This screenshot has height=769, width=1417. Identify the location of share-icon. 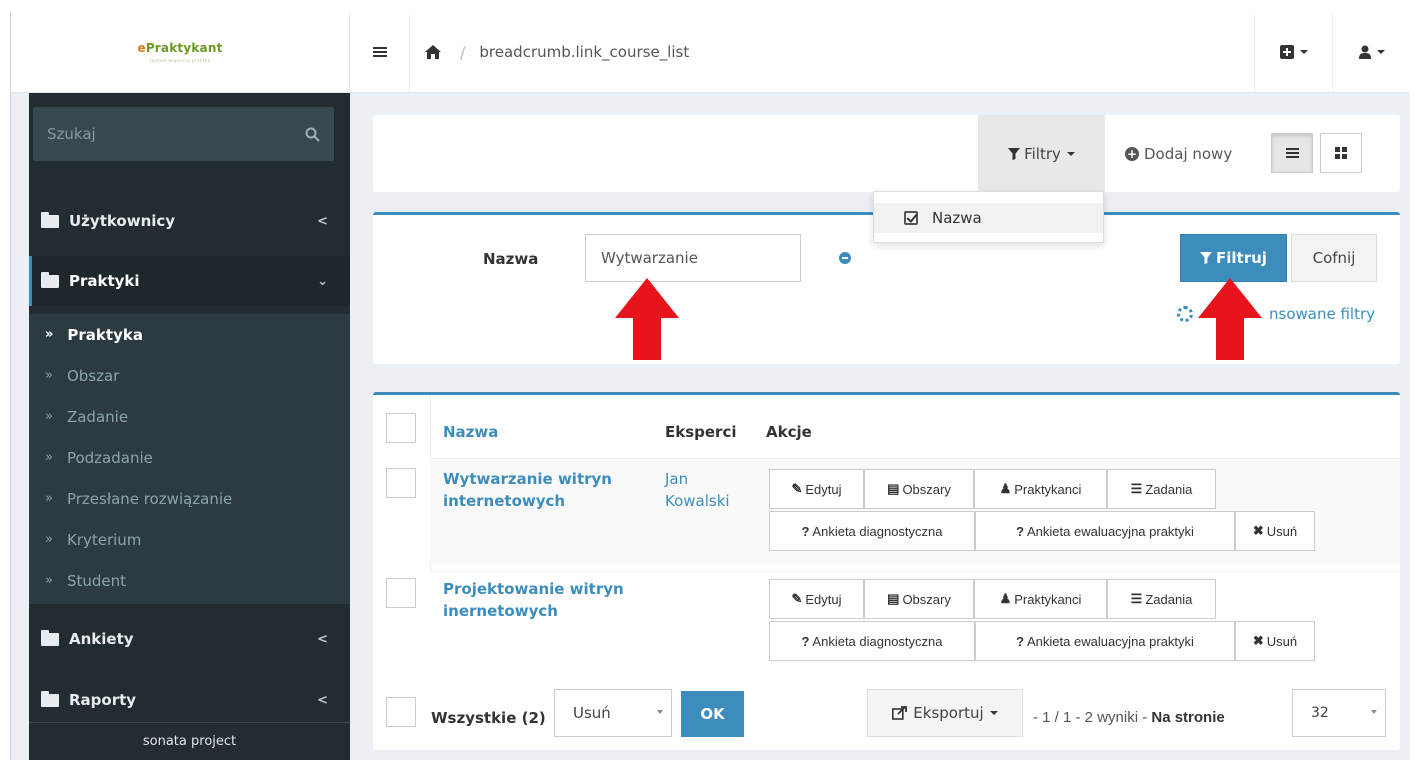
(900, 713).